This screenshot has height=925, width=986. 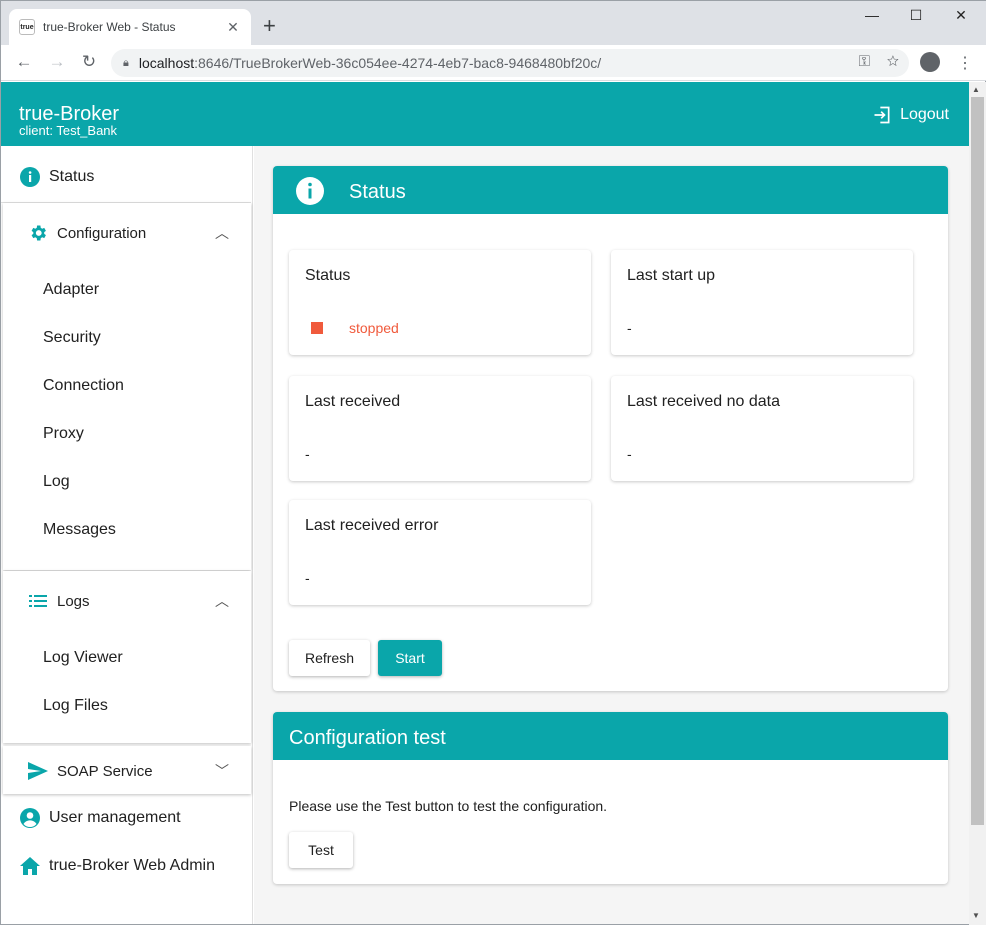 What do you see at coordinates (38, 233) in the screenshot?
I see `gear-icon` at bounding box center [38, 233].